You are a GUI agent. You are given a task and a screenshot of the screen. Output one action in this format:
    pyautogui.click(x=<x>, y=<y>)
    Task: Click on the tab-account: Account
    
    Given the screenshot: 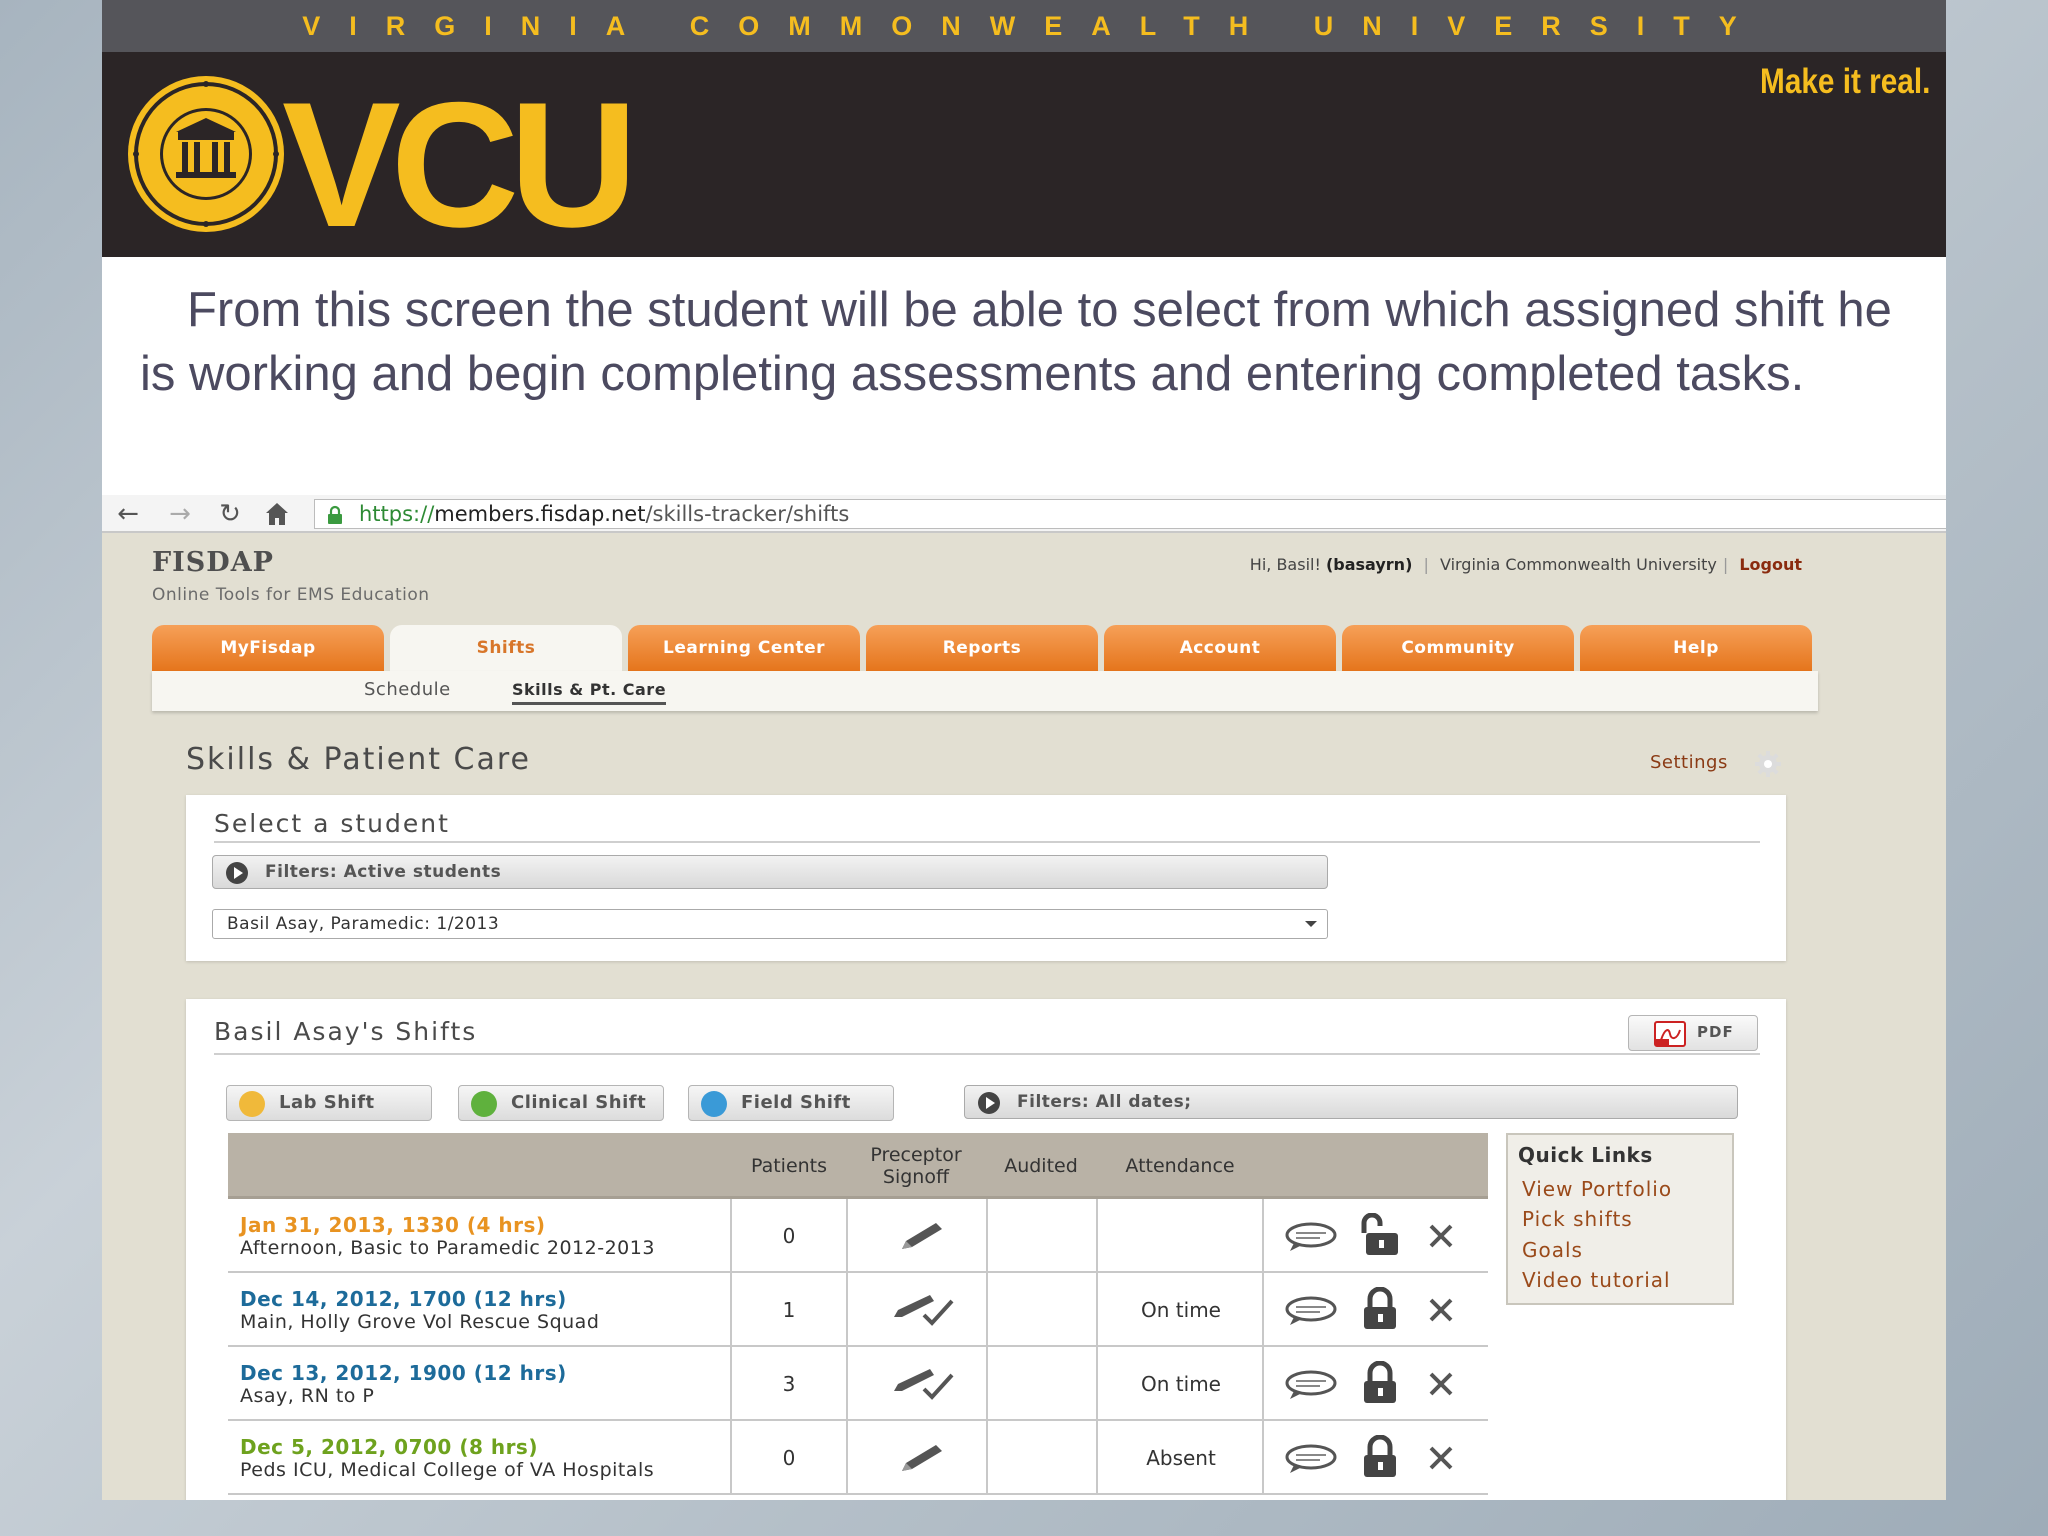 What is the action you would take?
    pyautogui.click(x=1220, y=648)
    